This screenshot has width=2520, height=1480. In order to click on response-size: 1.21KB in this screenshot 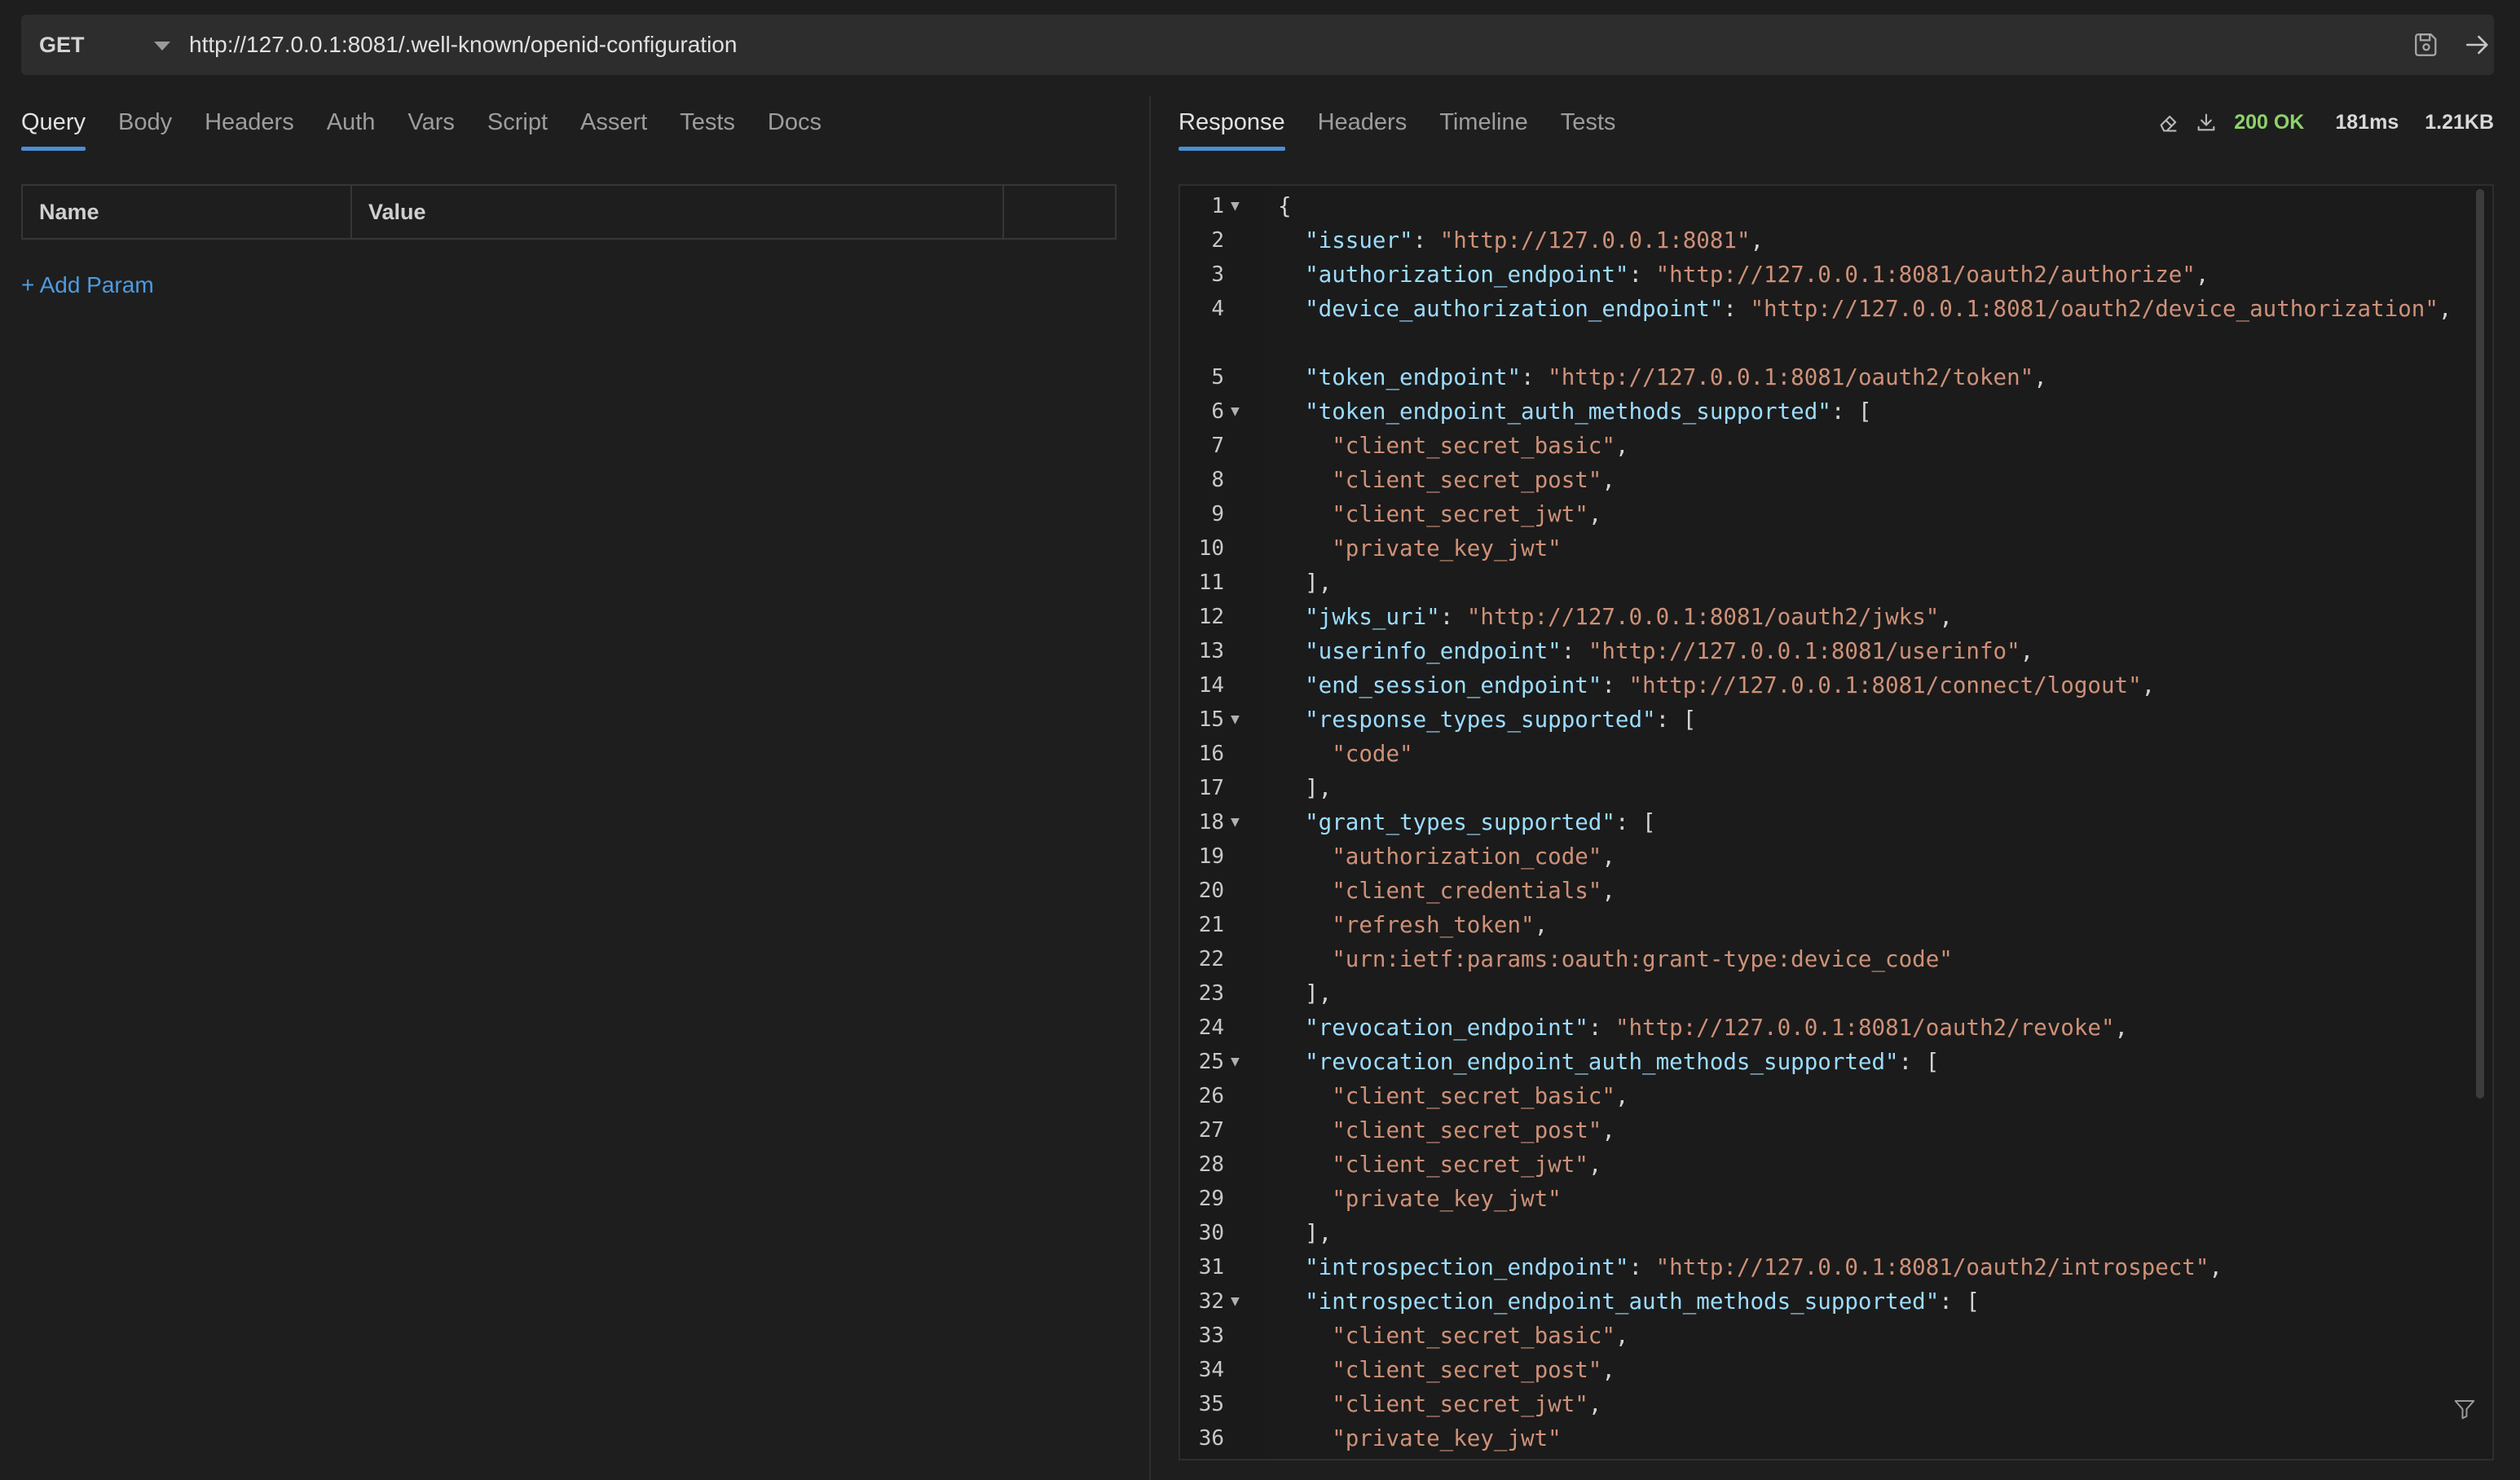, I will do `click(2459, 122)`.